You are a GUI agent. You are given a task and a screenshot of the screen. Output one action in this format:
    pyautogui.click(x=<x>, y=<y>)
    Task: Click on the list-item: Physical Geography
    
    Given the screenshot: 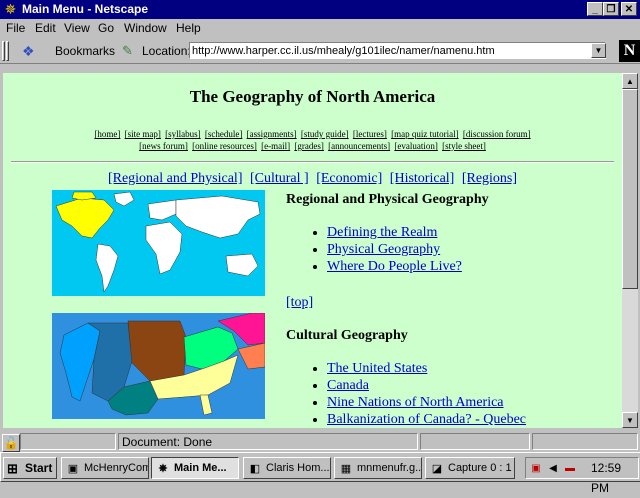 What is the action you would take?
    pyautogui.click(x=394, y=249)
    